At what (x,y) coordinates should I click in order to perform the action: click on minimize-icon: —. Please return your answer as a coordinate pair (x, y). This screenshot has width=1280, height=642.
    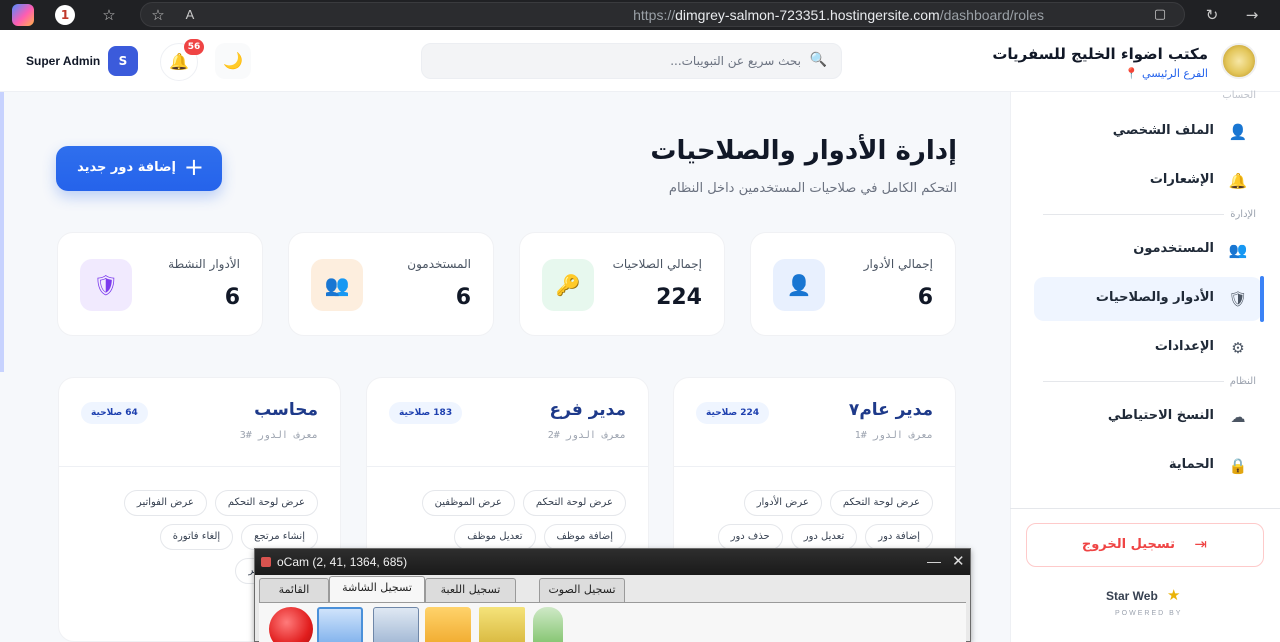
    Looking at the image, I should click on (934, 561).